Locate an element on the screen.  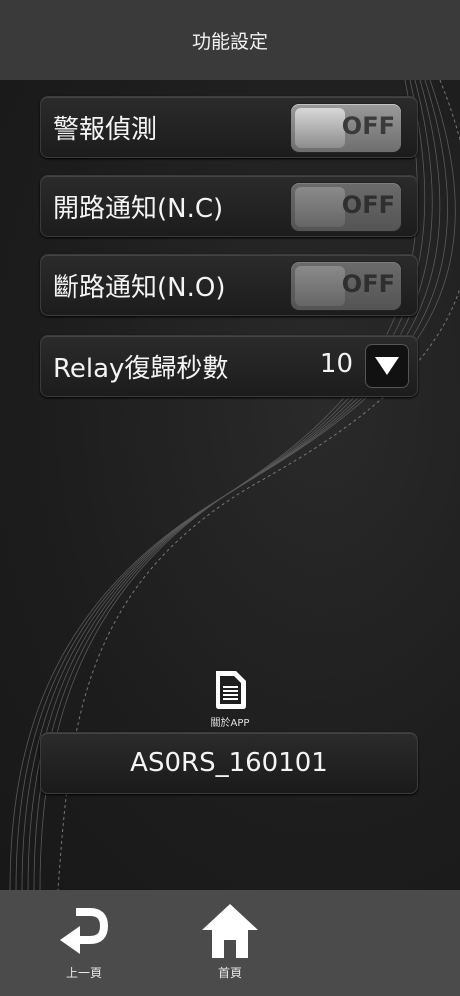
home-nav-label: 首頁 is located at coordinates (229, 973).